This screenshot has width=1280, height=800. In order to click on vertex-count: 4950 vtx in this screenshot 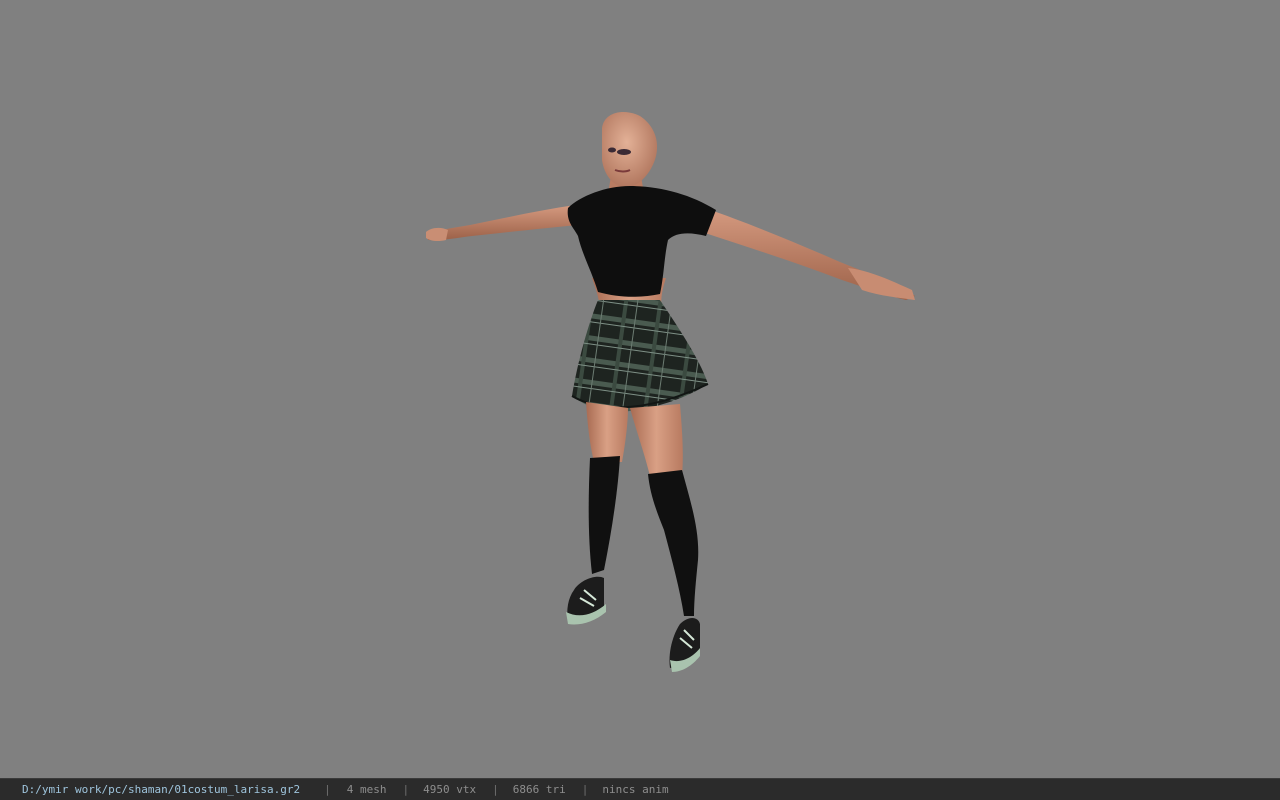, I will do `click(450, 789)`.